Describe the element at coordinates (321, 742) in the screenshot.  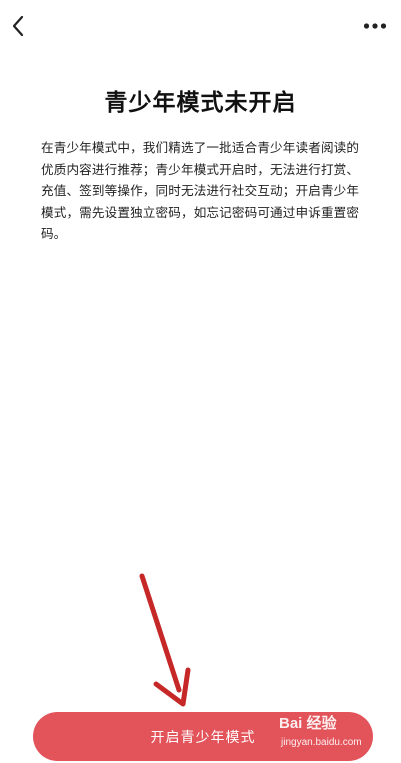
I see `watermark-url: jingyan.baidu.com` at that location.